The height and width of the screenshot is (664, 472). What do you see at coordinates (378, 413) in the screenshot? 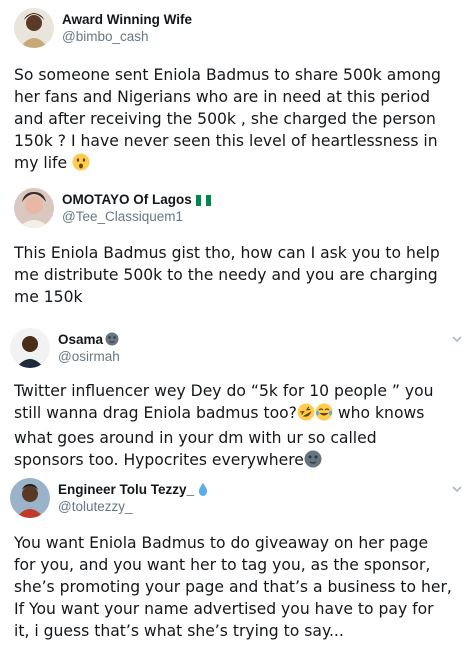
I see `tweet-line: who knows` at bounding box center [378, 413].